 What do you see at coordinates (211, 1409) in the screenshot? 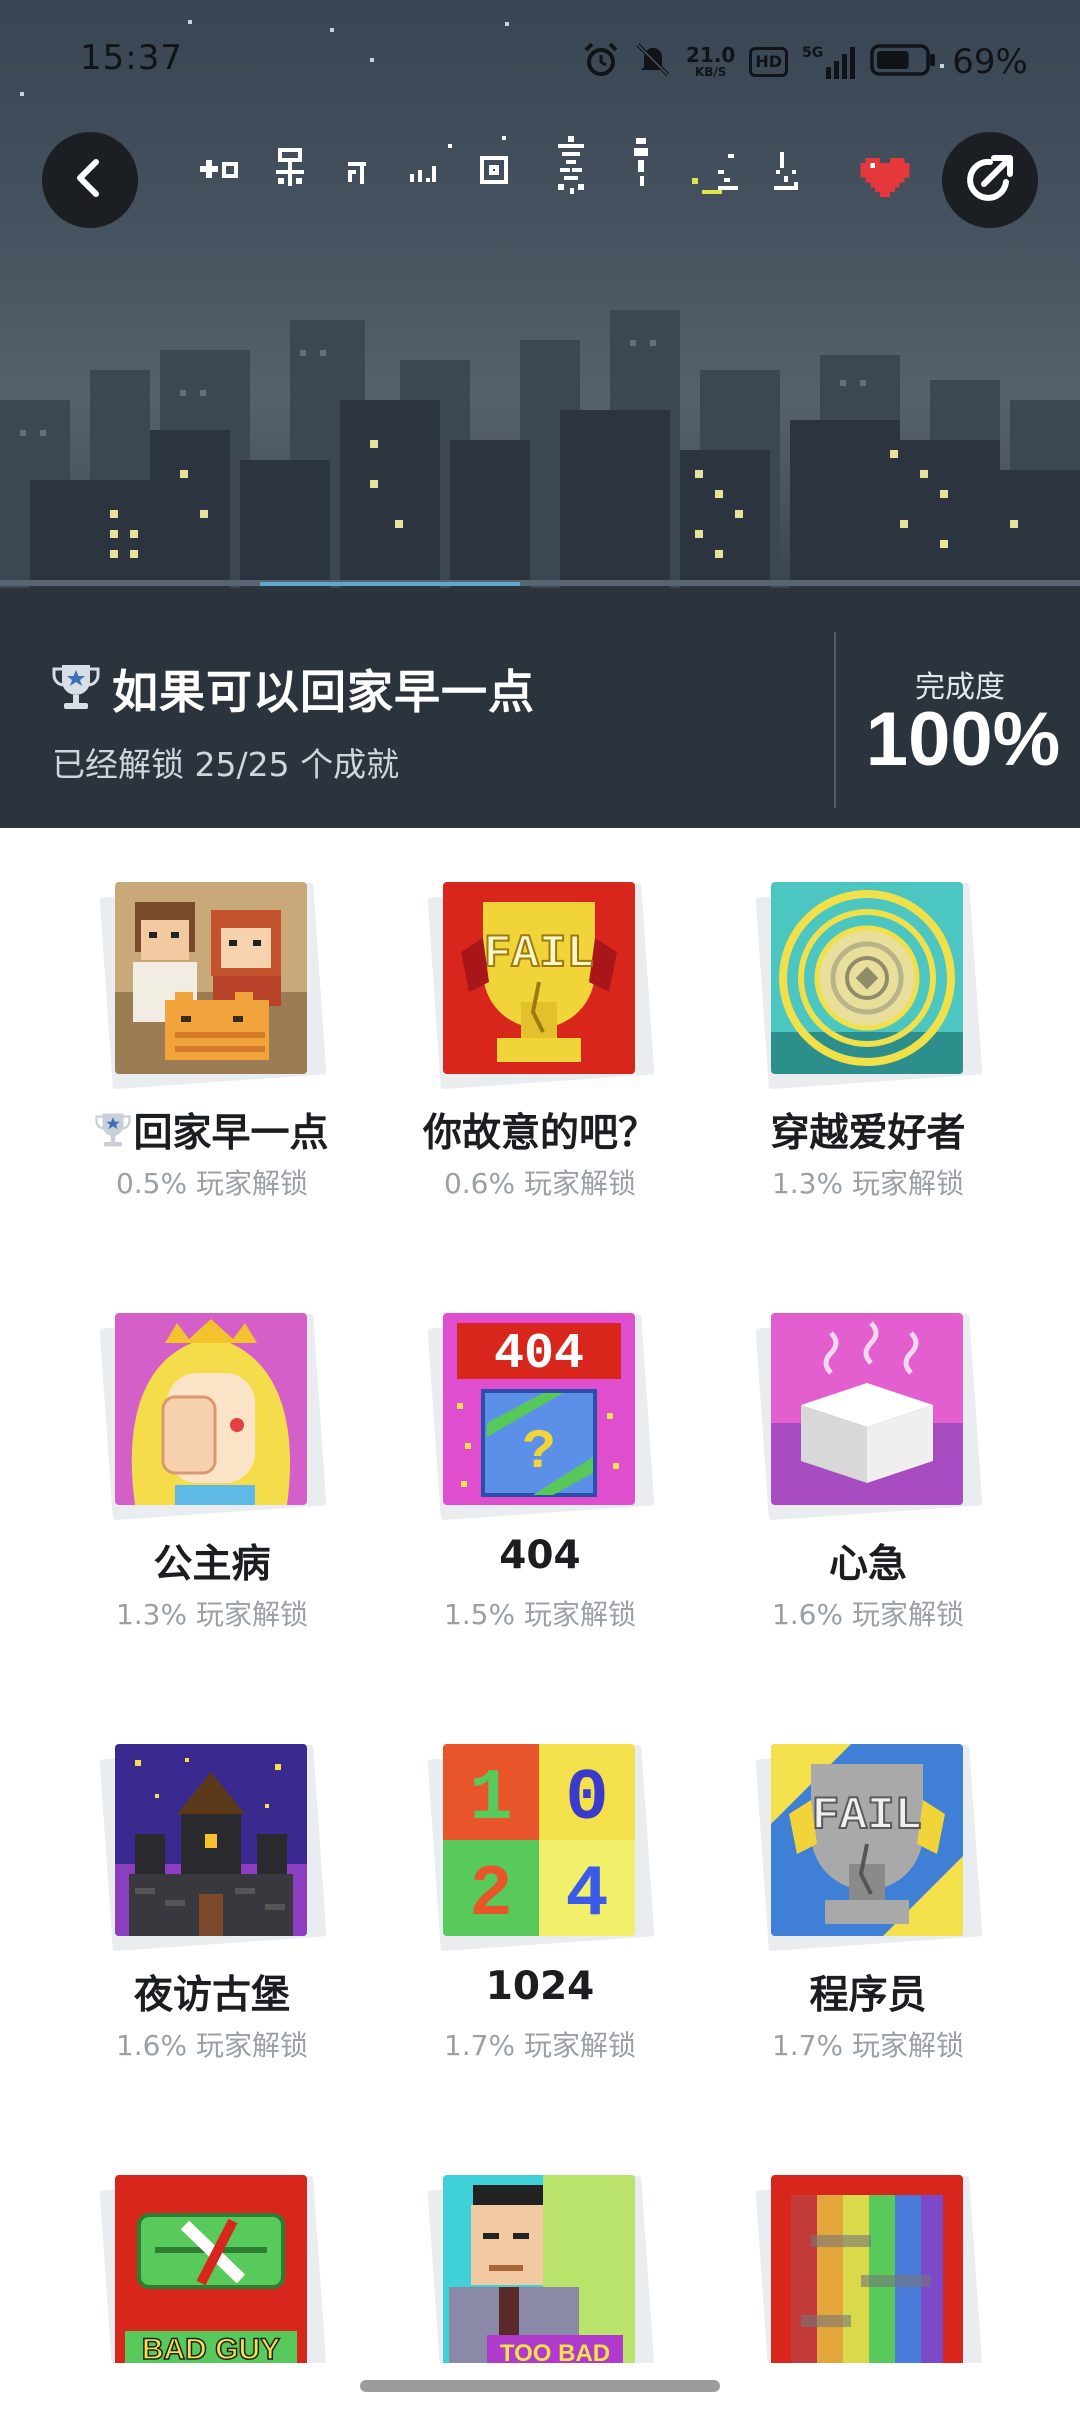
I see `achievement-badge-princess` at bounding box center [211, 1409].